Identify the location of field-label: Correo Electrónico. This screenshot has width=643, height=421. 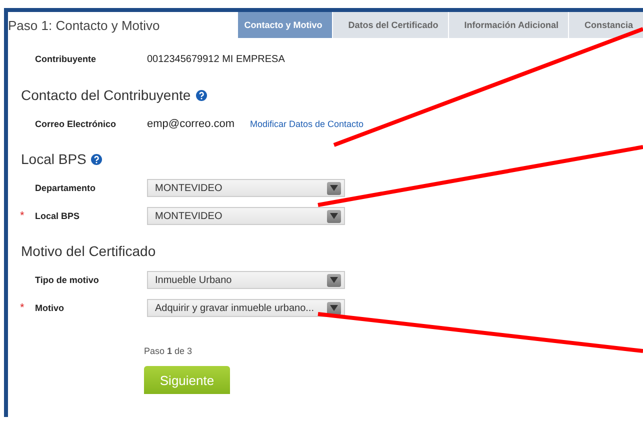
(76, 124).